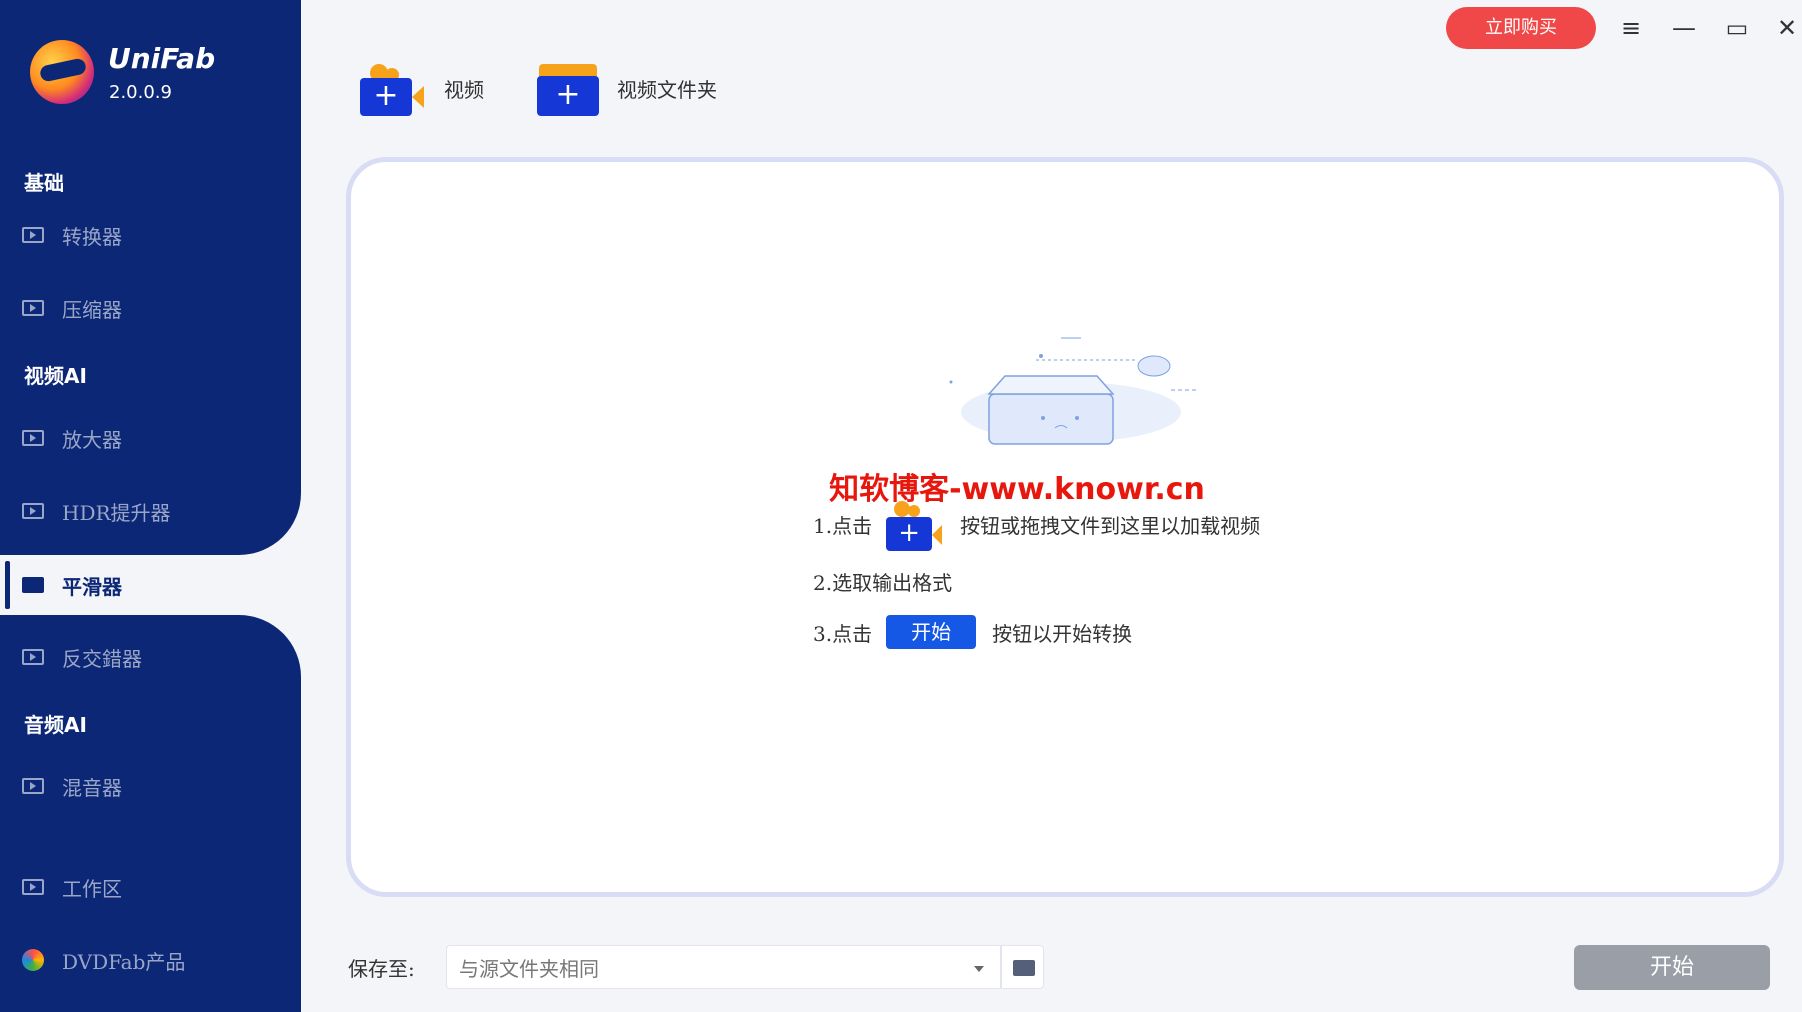 This screenshot has height=1012, width=1802. I want to click on buy-now-button: 立即购买, so click(1521, 28).